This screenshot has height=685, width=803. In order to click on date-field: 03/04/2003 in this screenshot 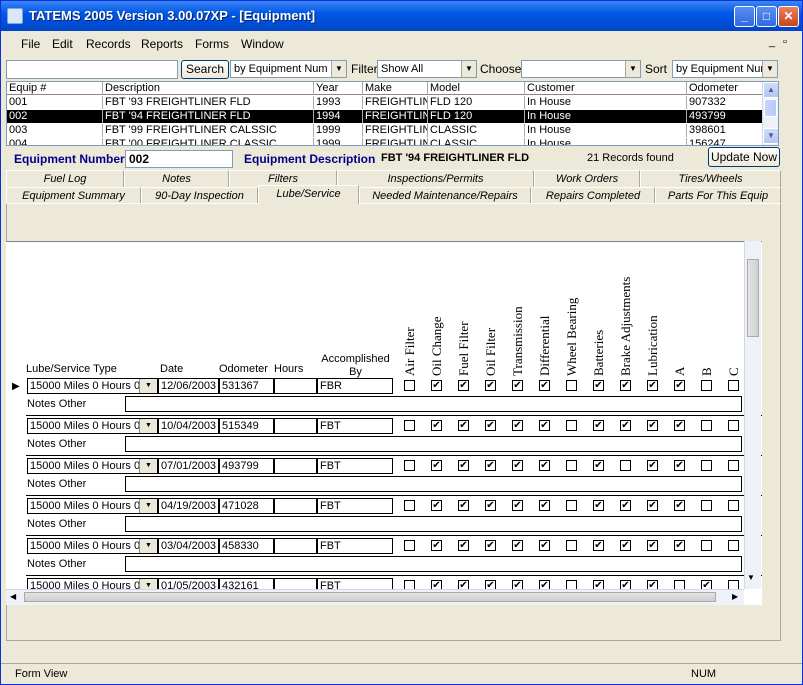, I will do `click(188, 546)`.